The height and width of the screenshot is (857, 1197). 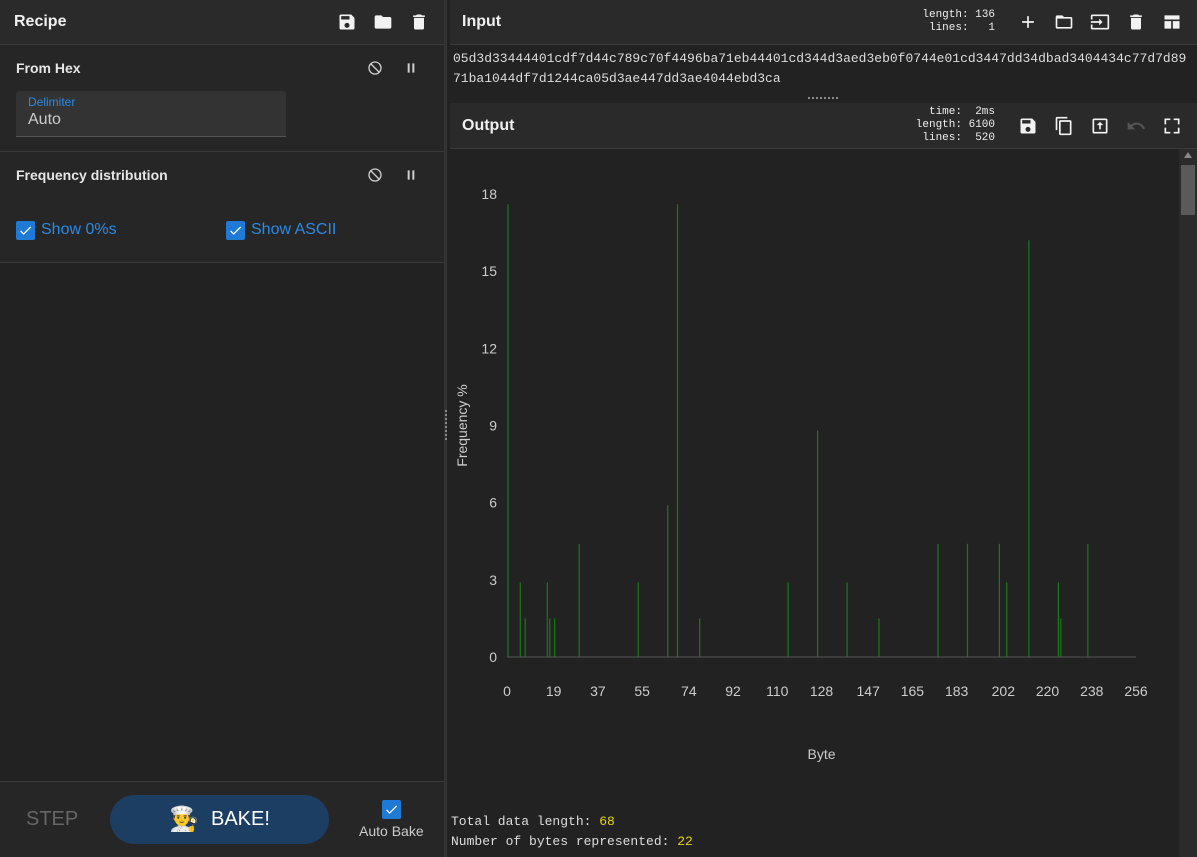 I want to click on y-tick-label: 9, so click(x=493, y=426).